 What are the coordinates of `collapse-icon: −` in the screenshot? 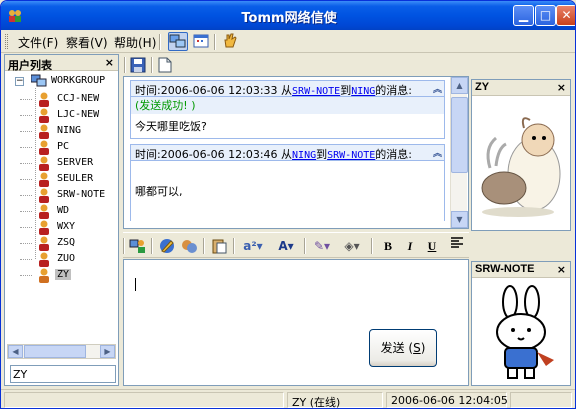 It's located at (19, 81).